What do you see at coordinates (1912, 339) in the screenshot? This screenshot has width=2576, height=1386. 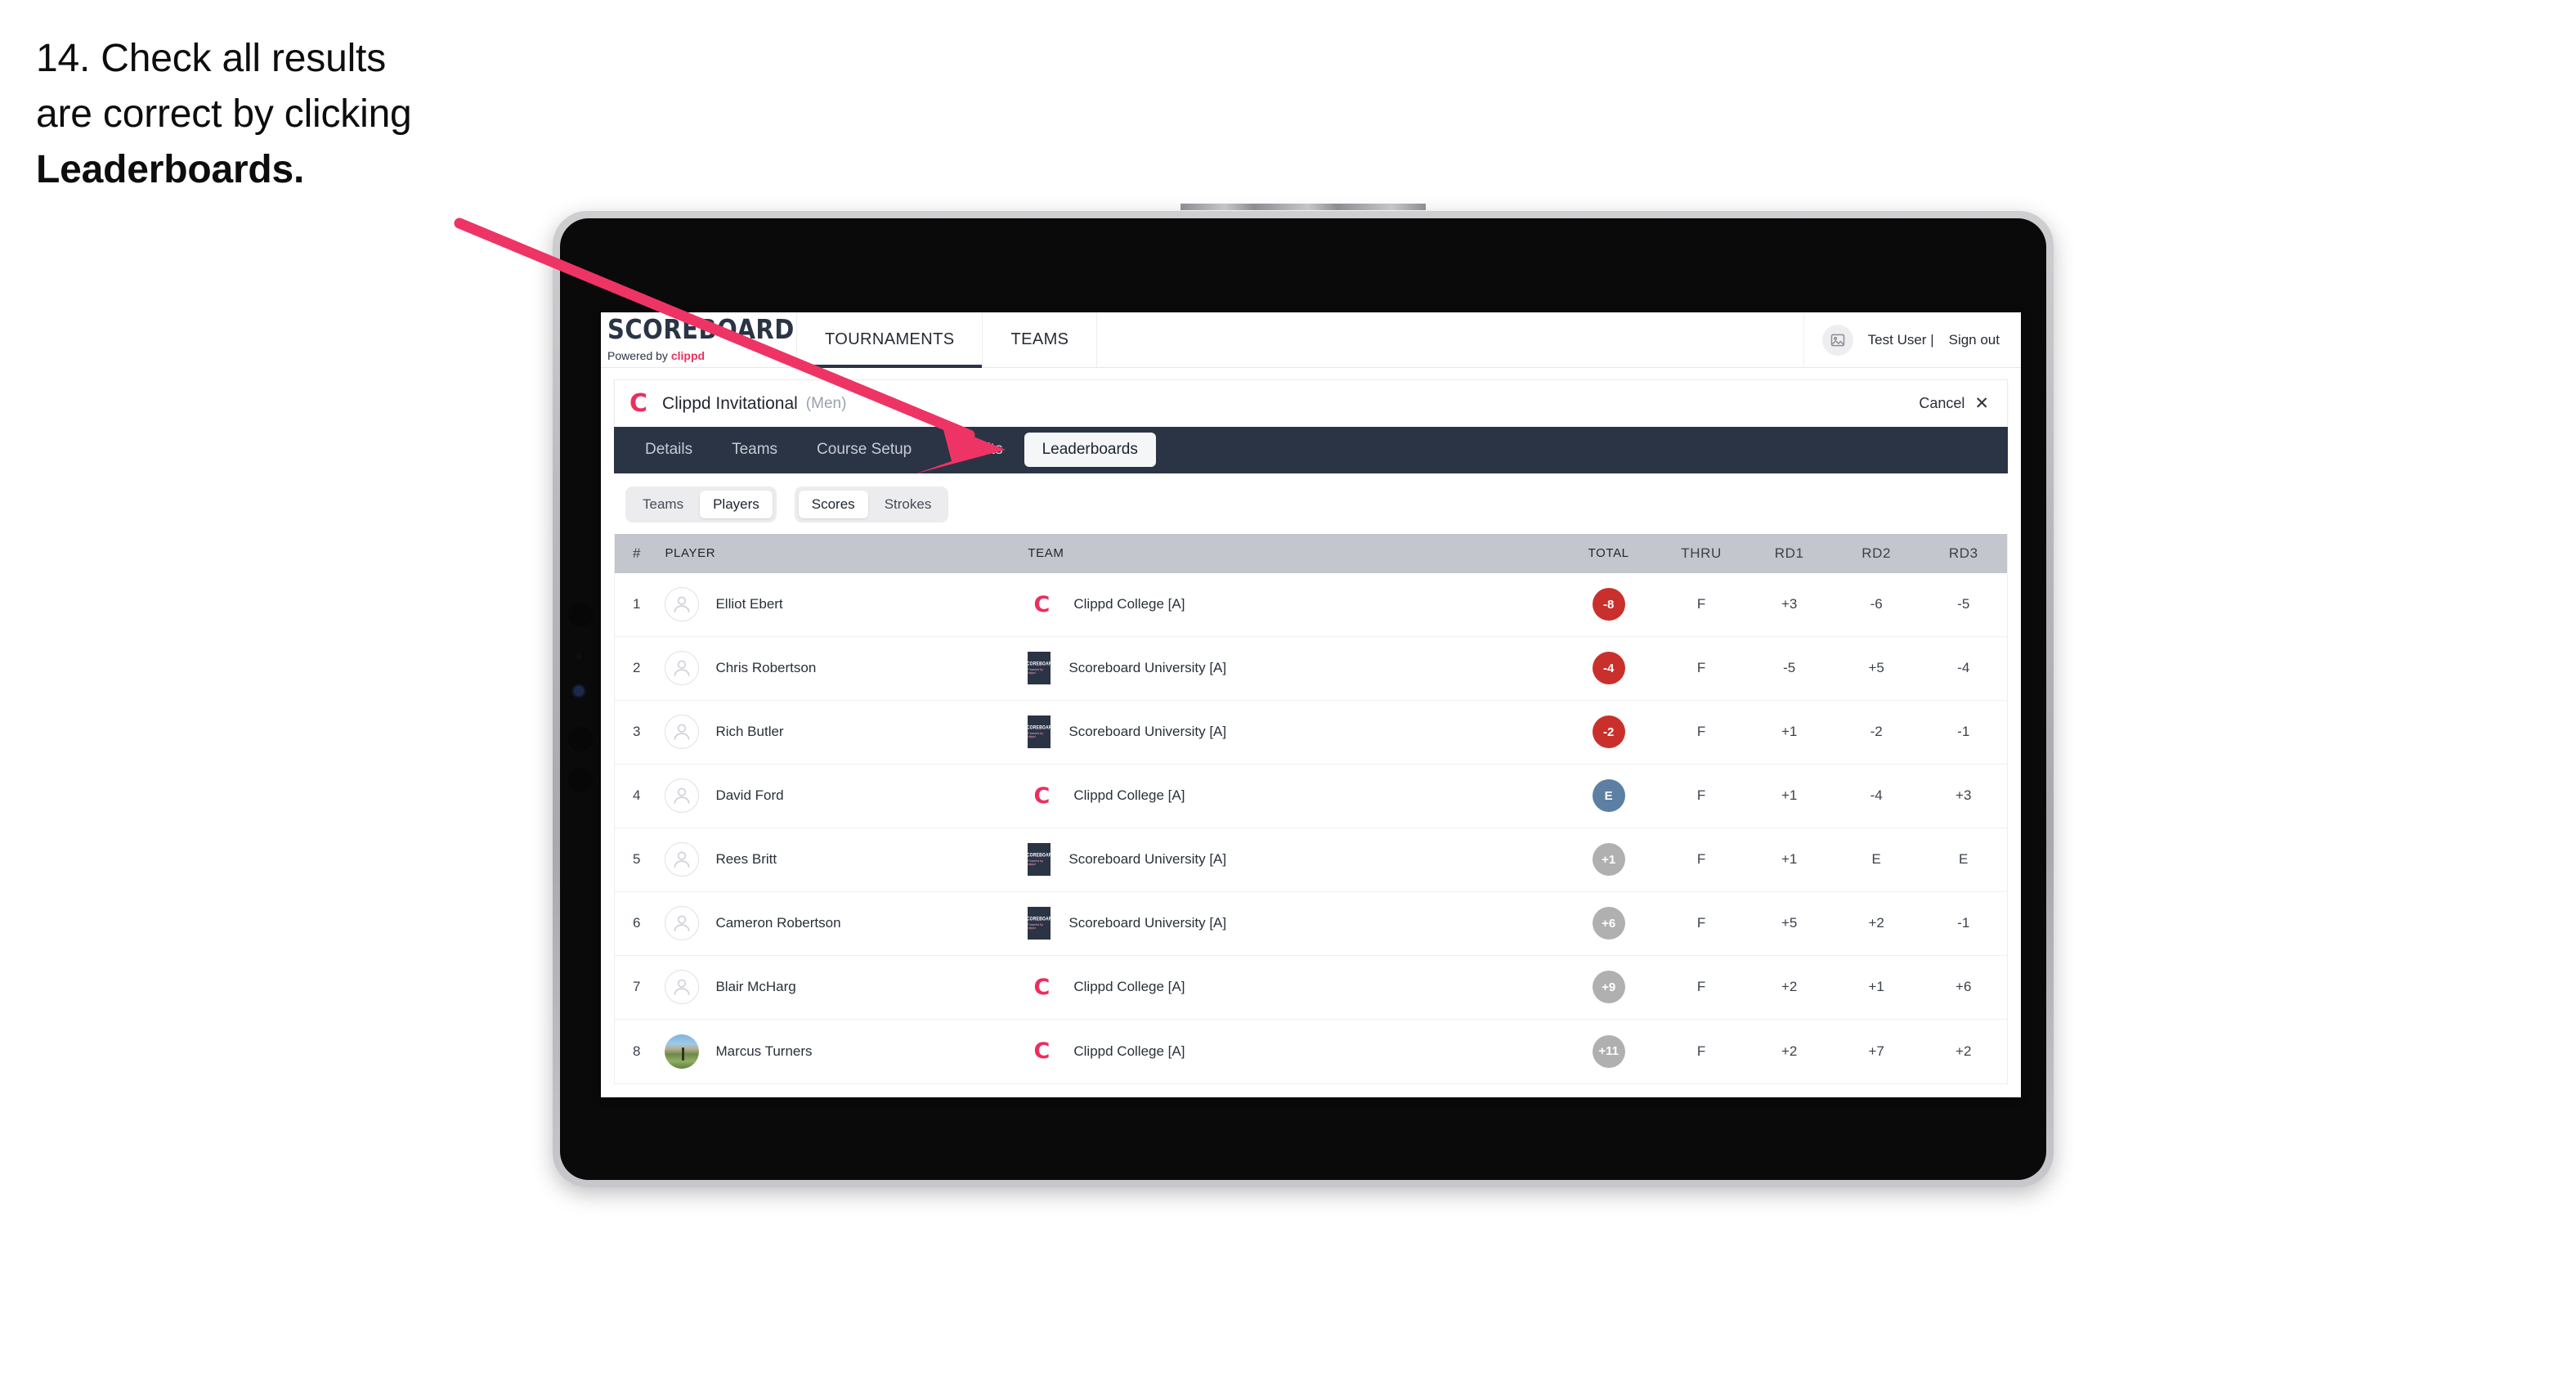 I see `nav-user-area: Test User | Sign out` at bounding box center [1912, 339].